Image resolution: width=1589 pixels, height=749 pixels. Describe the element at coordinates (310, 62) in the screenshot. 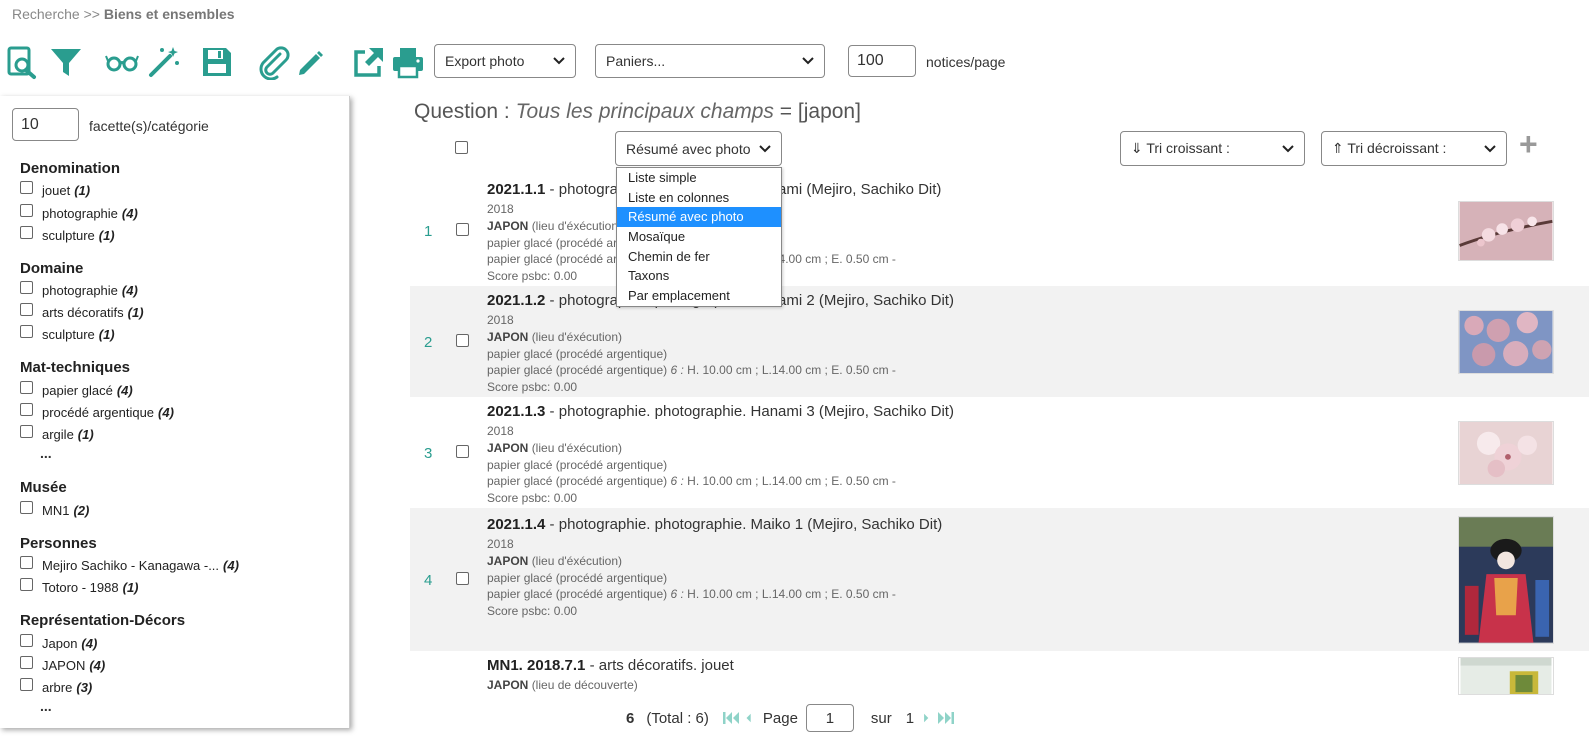

I see `pencil-icon` at that location.